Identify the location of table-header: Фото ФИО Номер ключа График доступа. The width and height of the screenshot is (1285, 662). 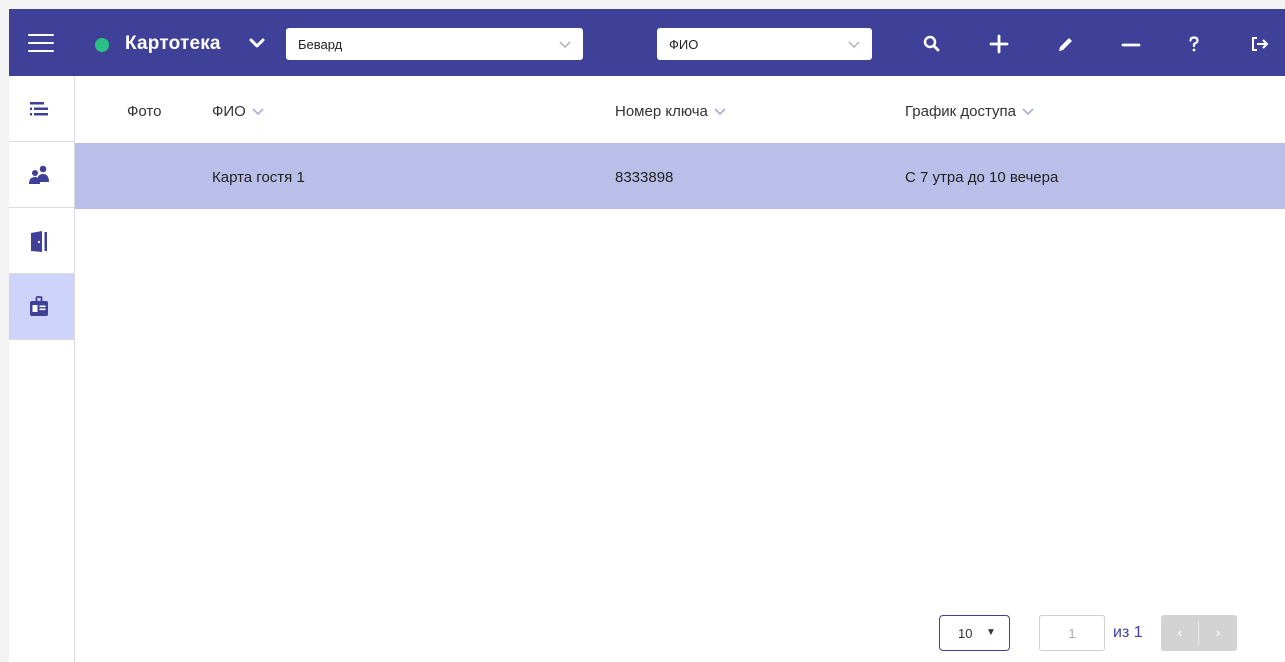
(680, 109).